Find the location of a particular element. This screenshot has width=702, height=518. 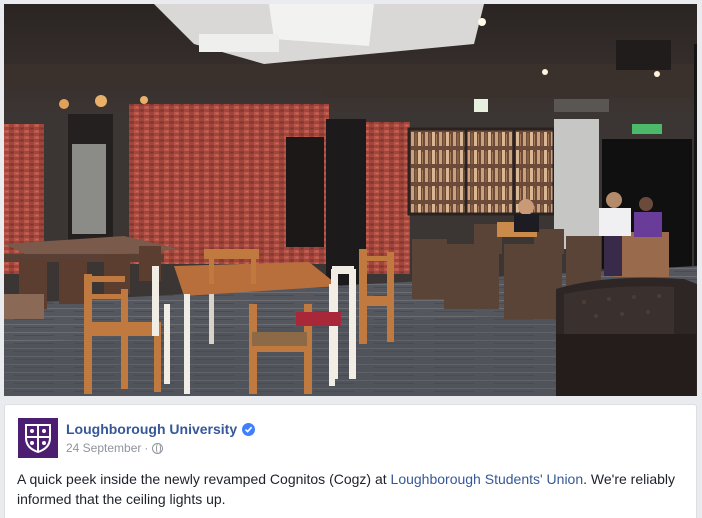

university-crest-icon is located at coordinates (38, 438).